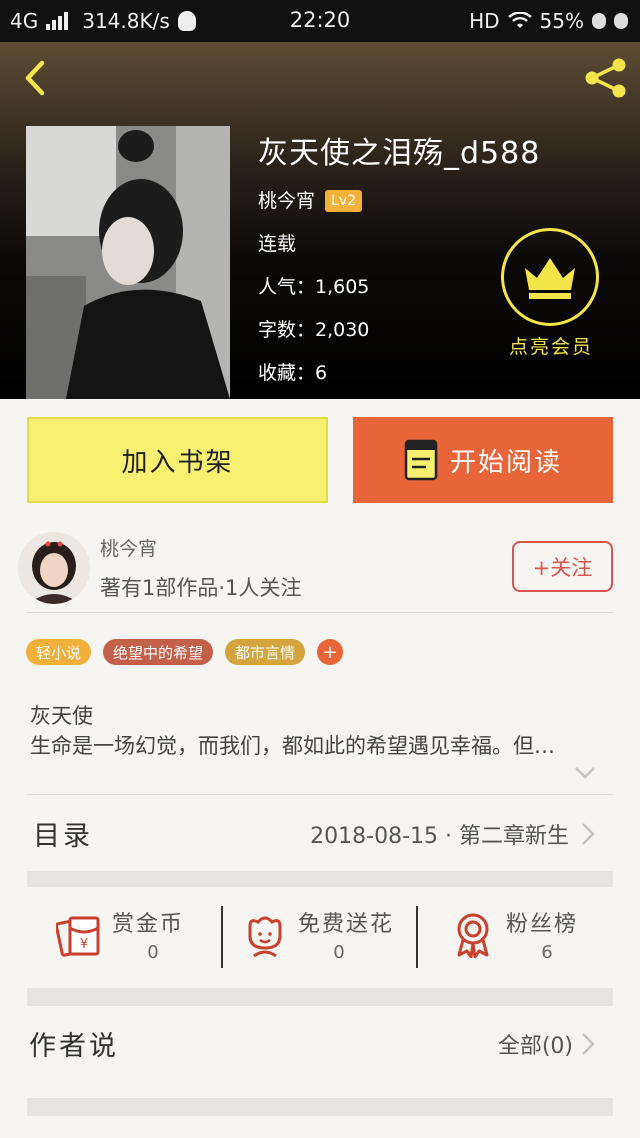 This screenshot has width=640, height=1138. I want to click on send-flower: 免费送花 0, so click(324, 936).